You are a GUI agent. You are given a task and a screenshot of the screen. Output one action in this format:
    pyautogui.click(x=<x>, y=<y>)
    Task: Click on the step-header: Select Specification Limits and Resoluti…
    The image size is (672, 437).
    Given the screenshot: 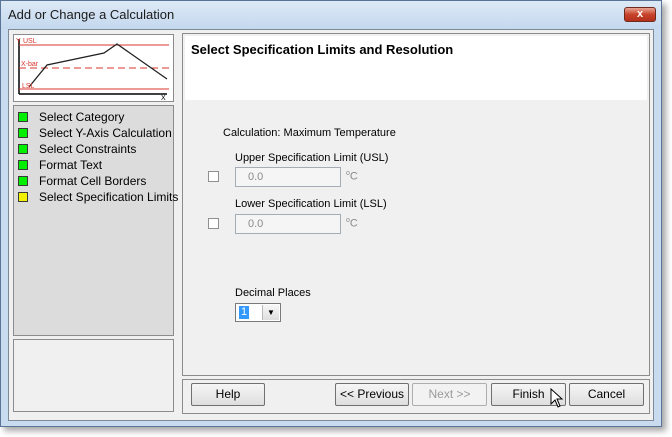 What is the action you would take?
    pyautogui.click(x=416, y=68)
    